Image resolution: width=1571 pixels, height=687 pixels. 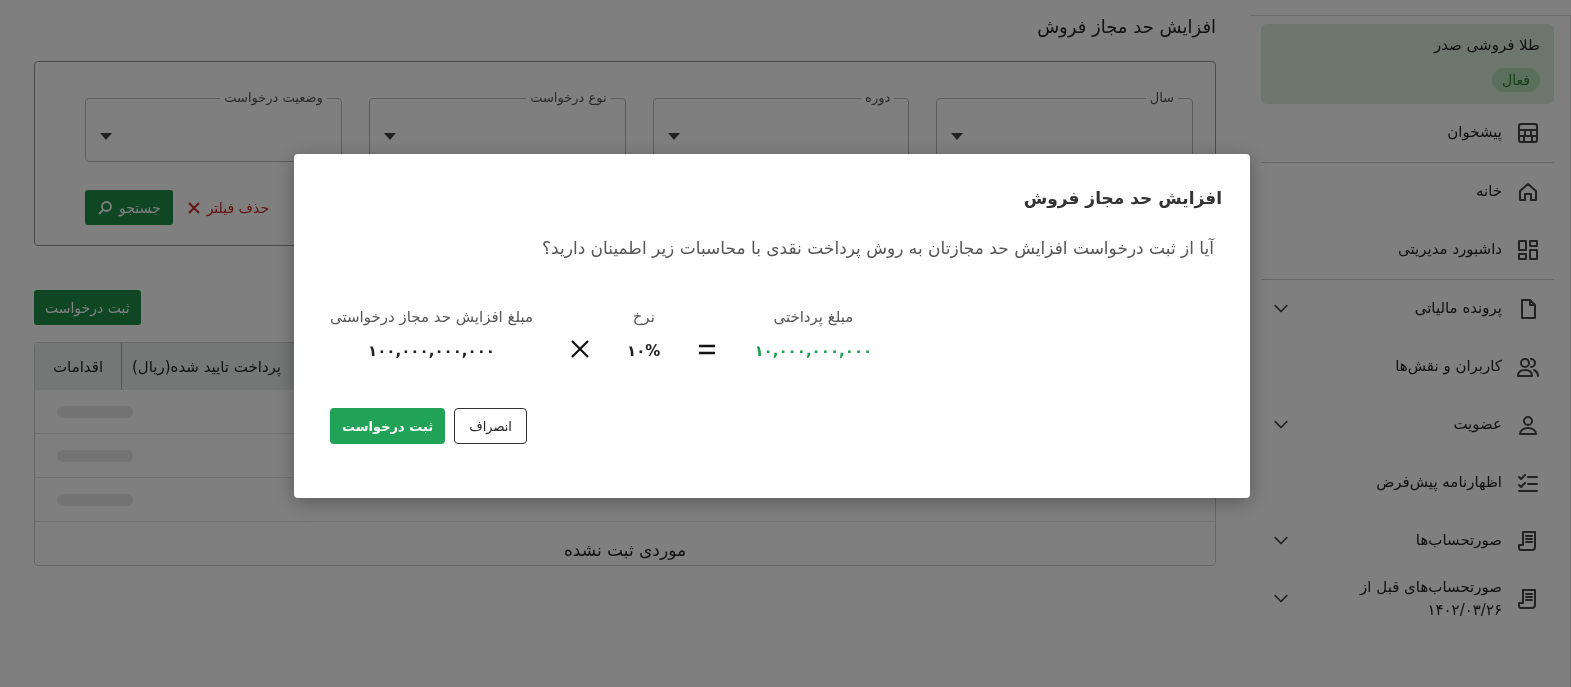 What do you see at coordinates (87, 307) in the screenshot?
I see `register-button: ثبت درخواست` at bounding box center [87, 307].